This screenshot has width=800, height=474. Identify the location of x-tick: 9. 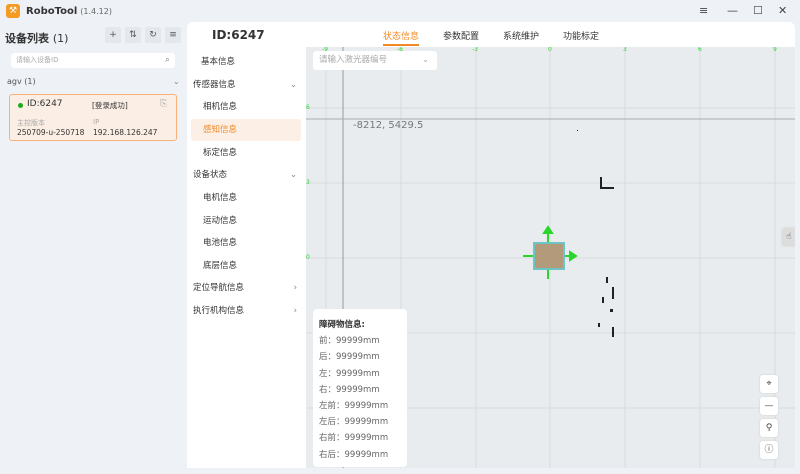
(775, 50).